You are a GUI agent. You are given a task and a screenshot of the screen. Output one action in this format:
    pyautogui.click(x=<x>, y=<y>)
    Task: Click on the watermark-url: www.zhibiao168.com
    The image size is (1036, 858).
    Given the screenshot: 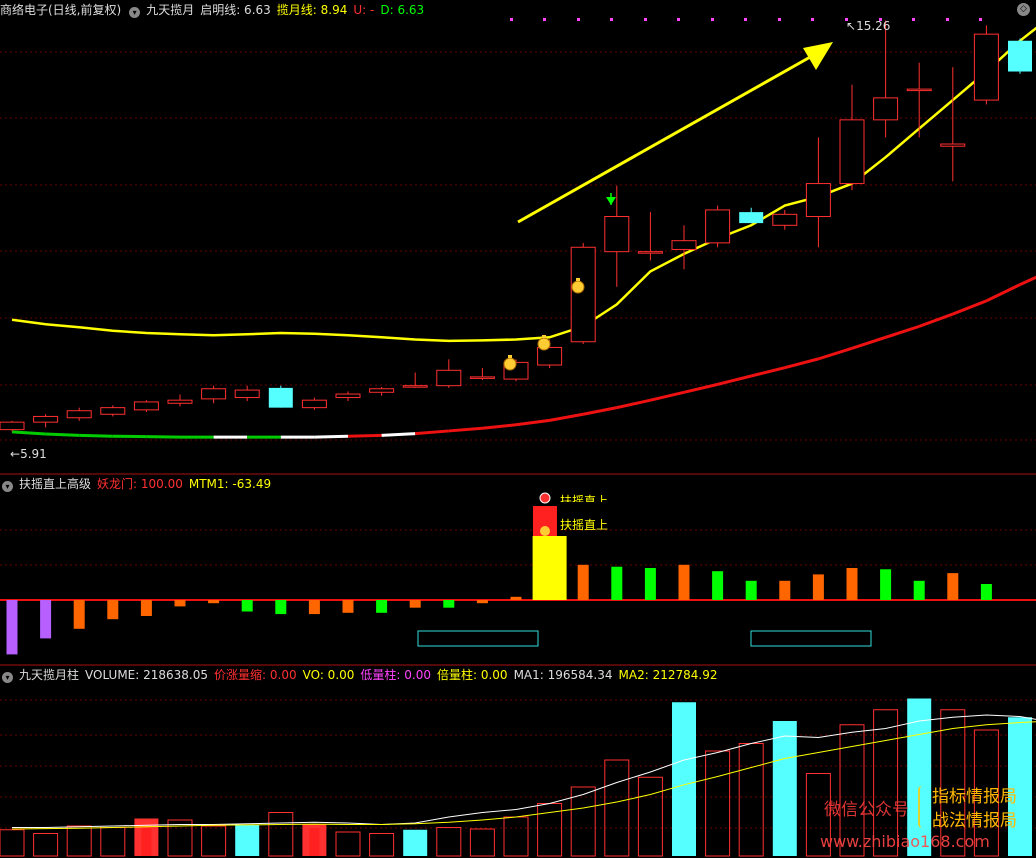 What is the action you would take?
    pyautogui.click(x=905, y=841)
    